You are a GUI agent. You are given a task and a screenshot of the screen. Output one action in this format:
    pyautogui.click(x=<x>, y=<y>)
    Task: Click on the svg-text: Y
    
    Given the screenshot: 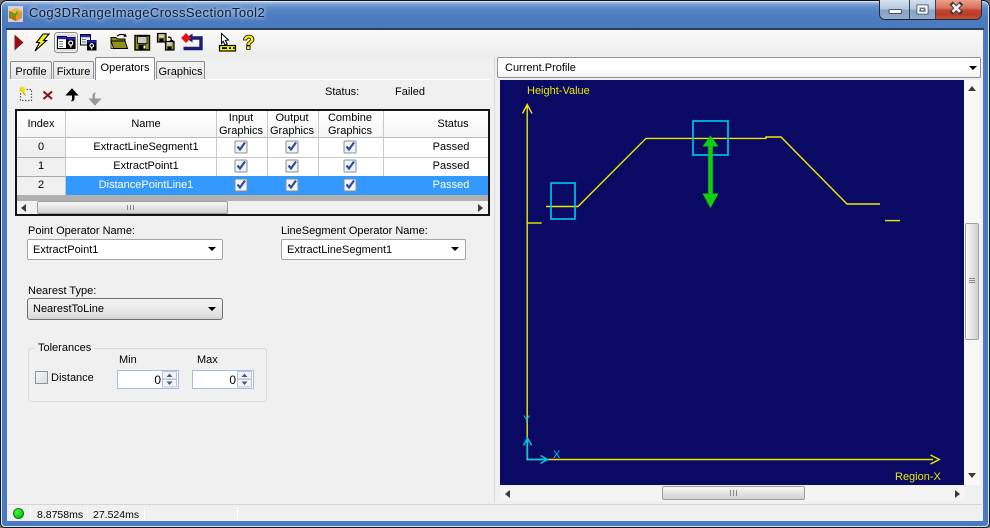 What is the action you would take?
    pyautogui.click(x=527, y=420)
    